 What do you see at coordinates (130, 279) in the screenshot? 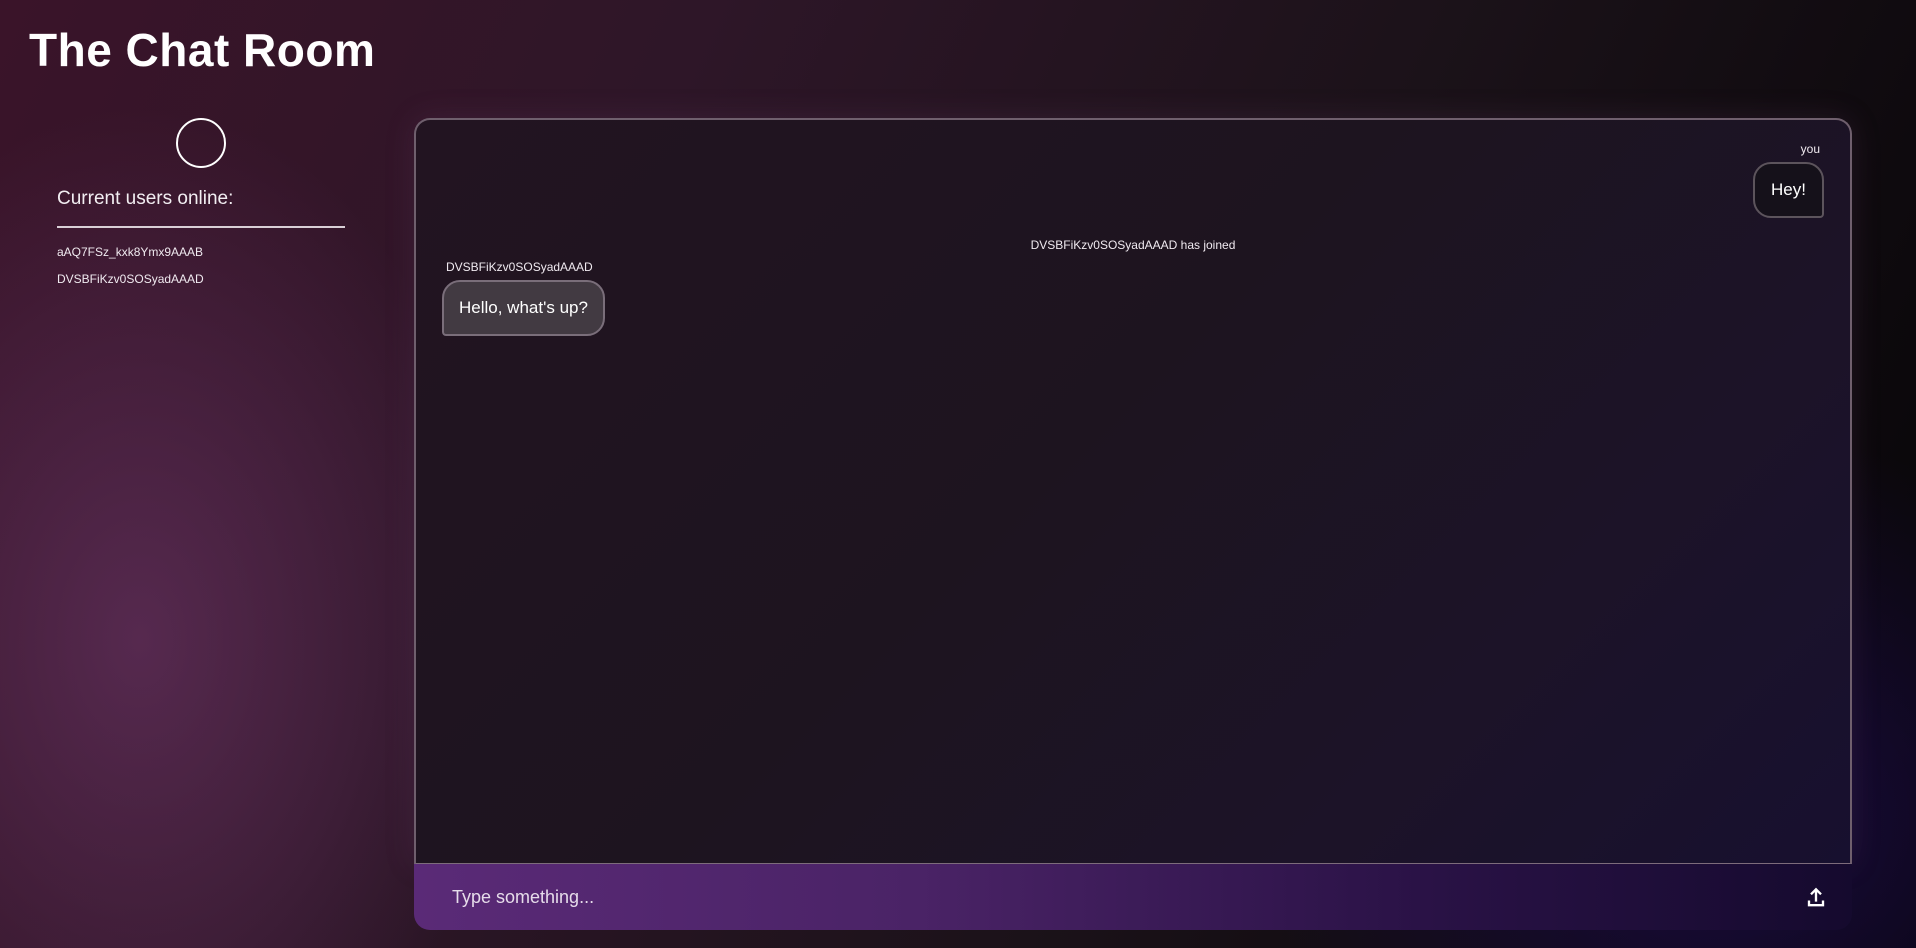
I see `online-user-item: DVSBFiKzv0SOSyadAAAD` at bounding box center [130, 279].